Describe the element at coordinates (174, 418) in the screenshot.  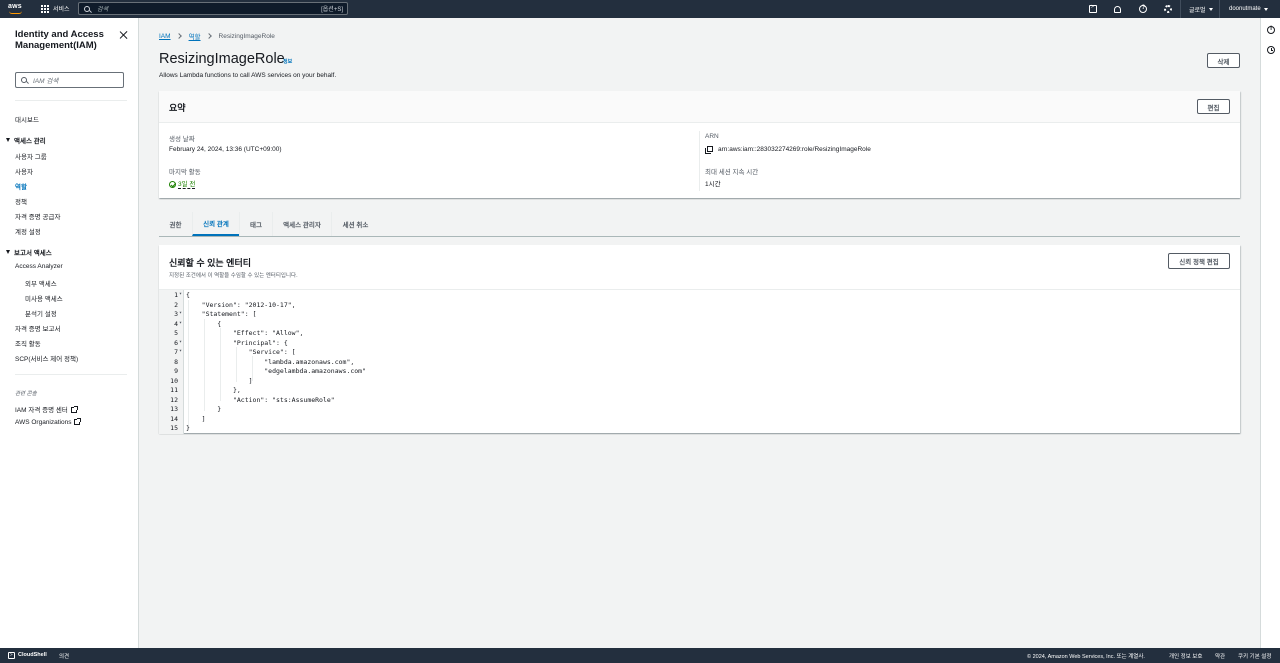
I see `line-number: 14` at that location.